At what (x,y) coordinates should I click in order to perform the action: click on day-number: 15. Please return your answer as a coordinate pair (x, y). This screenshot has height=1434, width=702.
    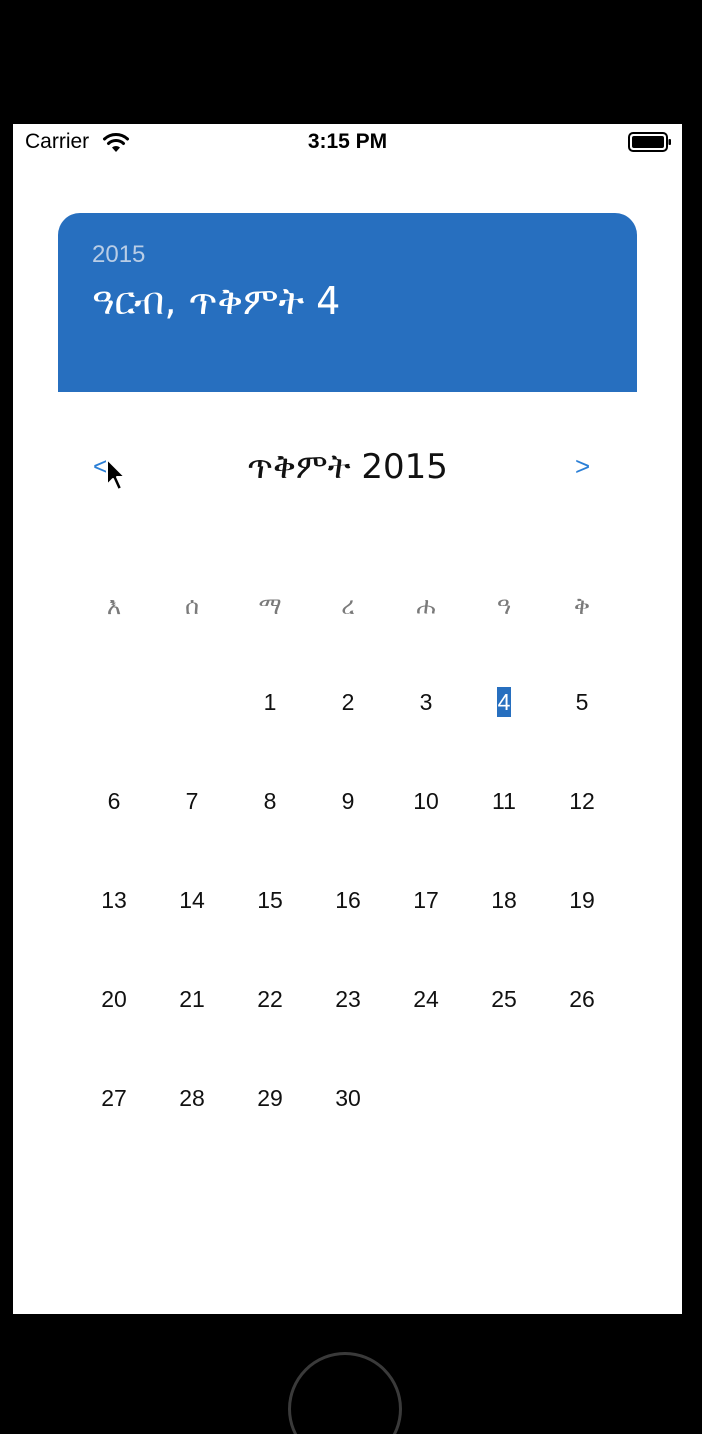
    Looking at the image, I should click on (270, 900).